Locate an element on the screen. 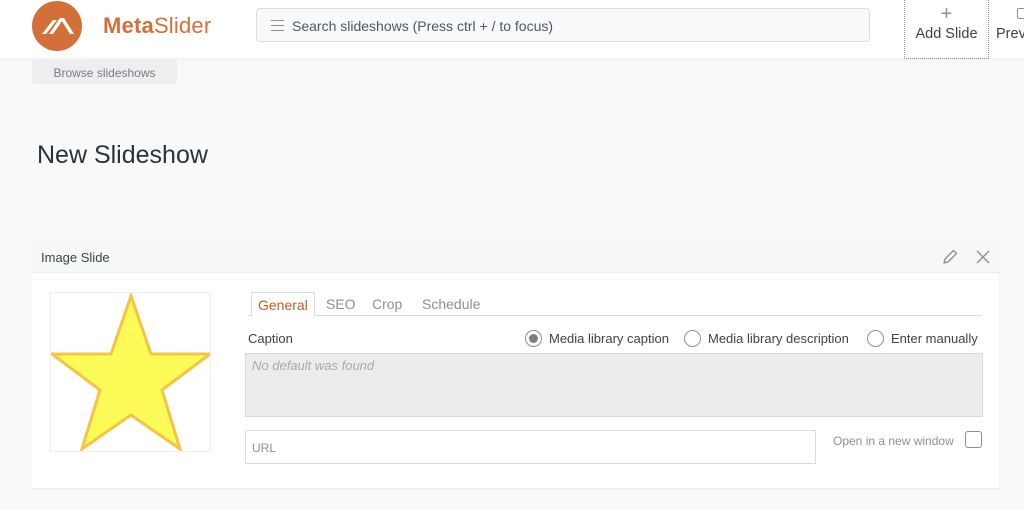  slide-thumbnail is located at coordinates (131, 372).